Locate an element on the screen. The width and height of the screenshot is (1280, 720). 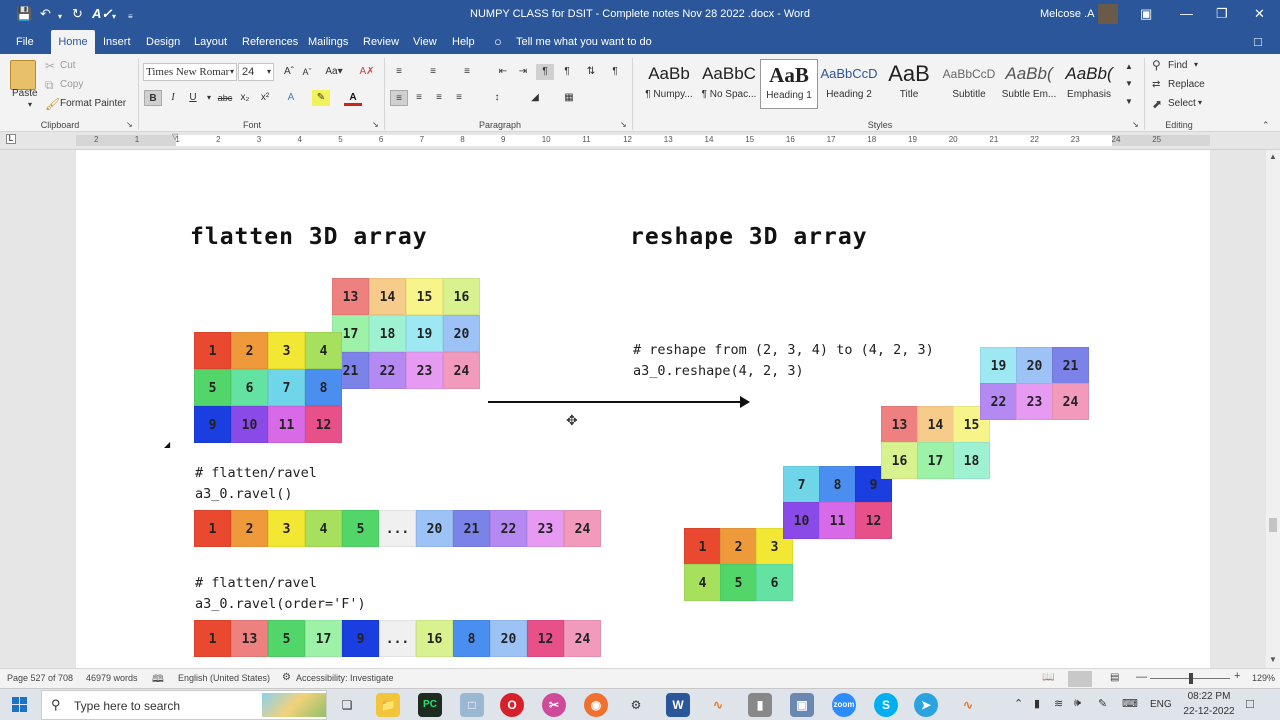
tab-file: File is located at coordinates (25, 42).